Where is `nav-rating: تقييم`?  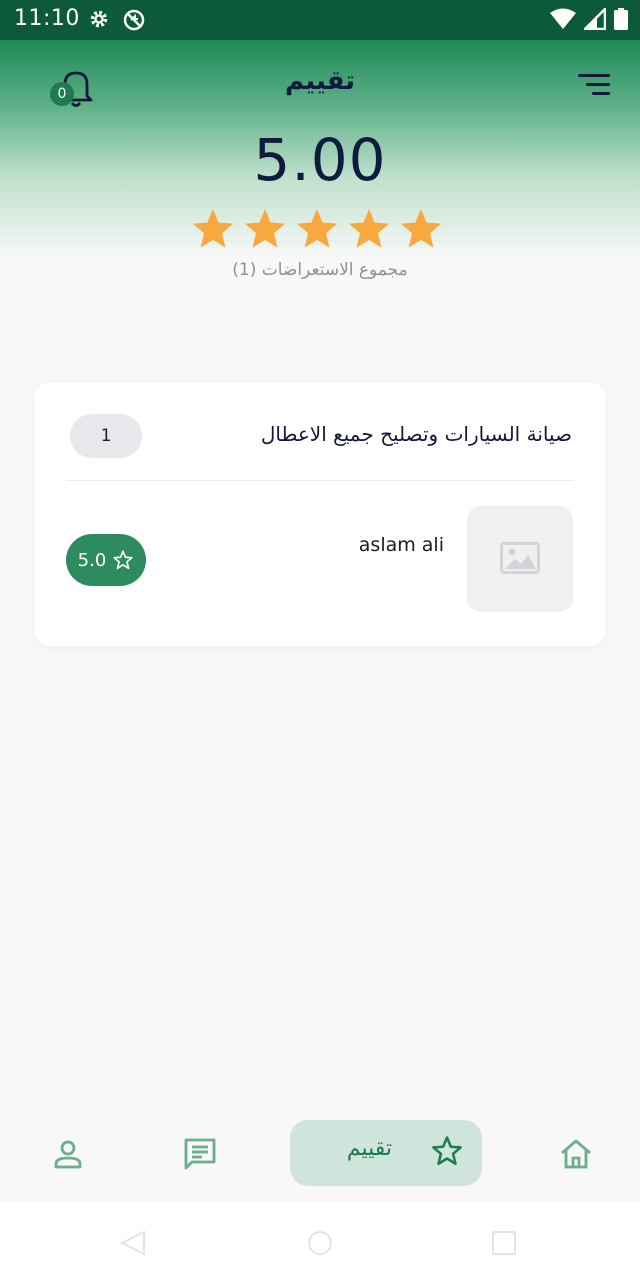 nav-rating: تقييم is located at coordinates (386, 1153).